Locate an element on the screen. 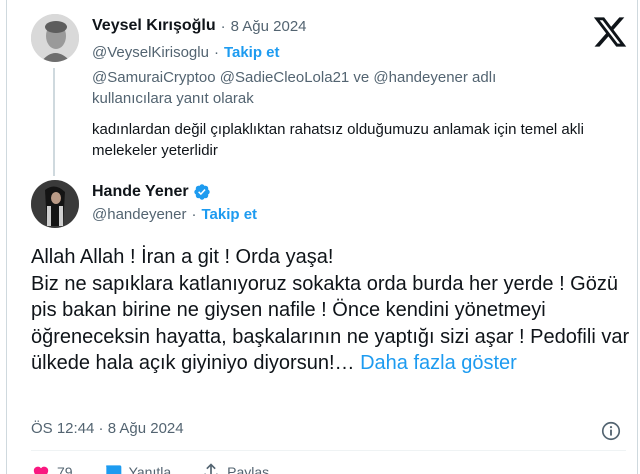  author-name: Veysel Kırışoğlu is located at coordinates (154, 26).